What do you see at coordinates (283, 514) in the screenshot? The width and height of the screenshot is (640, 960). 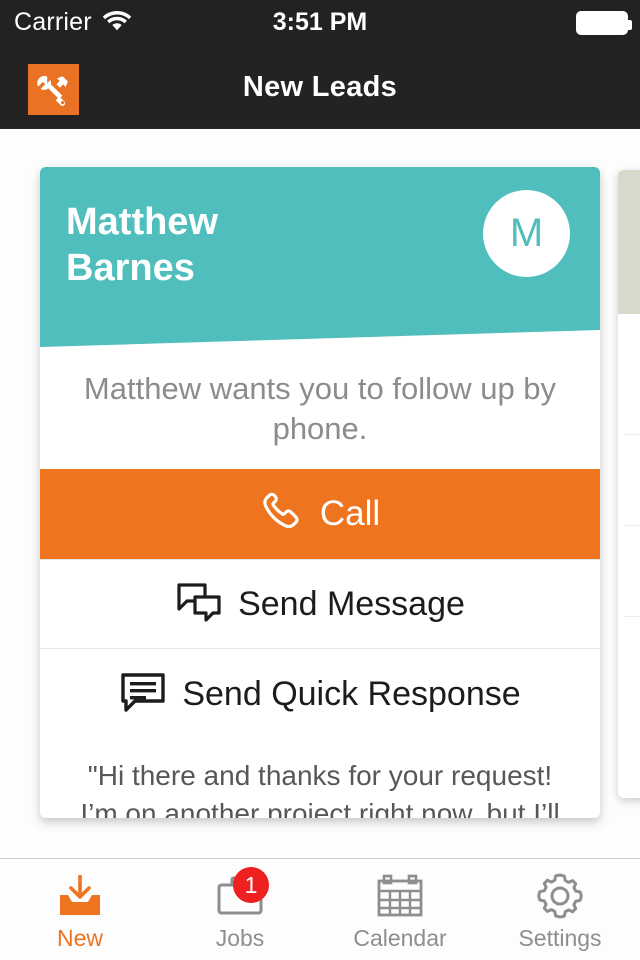 I see `phone-handset-icon` at bounding box center [283, 514].